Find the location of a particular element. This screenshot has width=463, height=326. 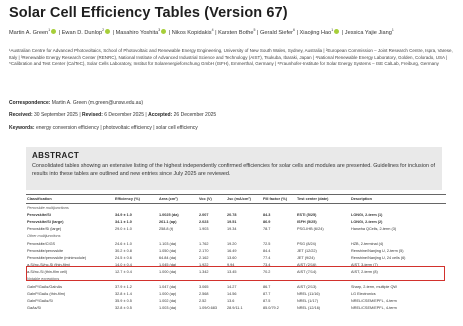

table-cell: 1.002 (da) is located at coordinates (168, 301).